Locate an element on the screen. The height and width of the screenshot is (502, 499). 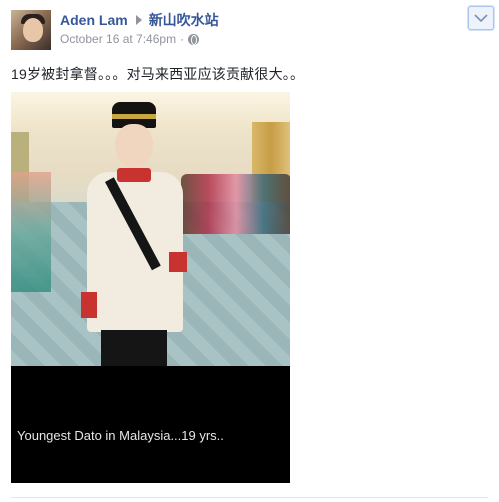
person-collar is located at coordinates (134, 175).